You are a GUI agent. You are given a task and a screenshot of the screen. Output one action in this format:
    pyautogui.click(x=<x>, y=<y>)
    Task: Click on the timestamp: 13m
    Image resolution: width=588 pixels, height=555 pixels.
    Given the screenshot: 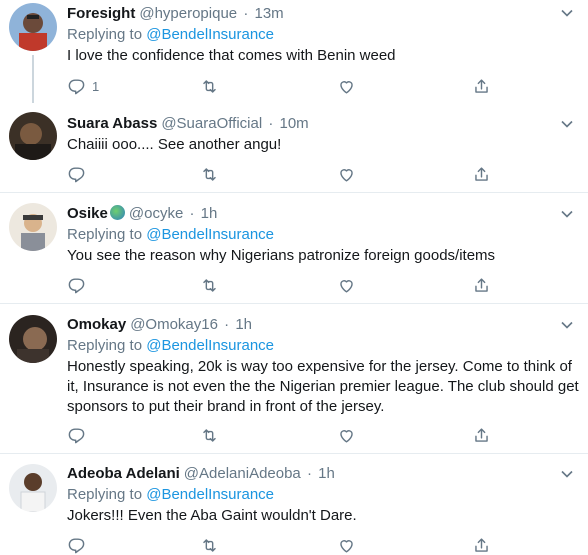 What is the action you would take?
    pyautogui.click(x=268, y=13)
    